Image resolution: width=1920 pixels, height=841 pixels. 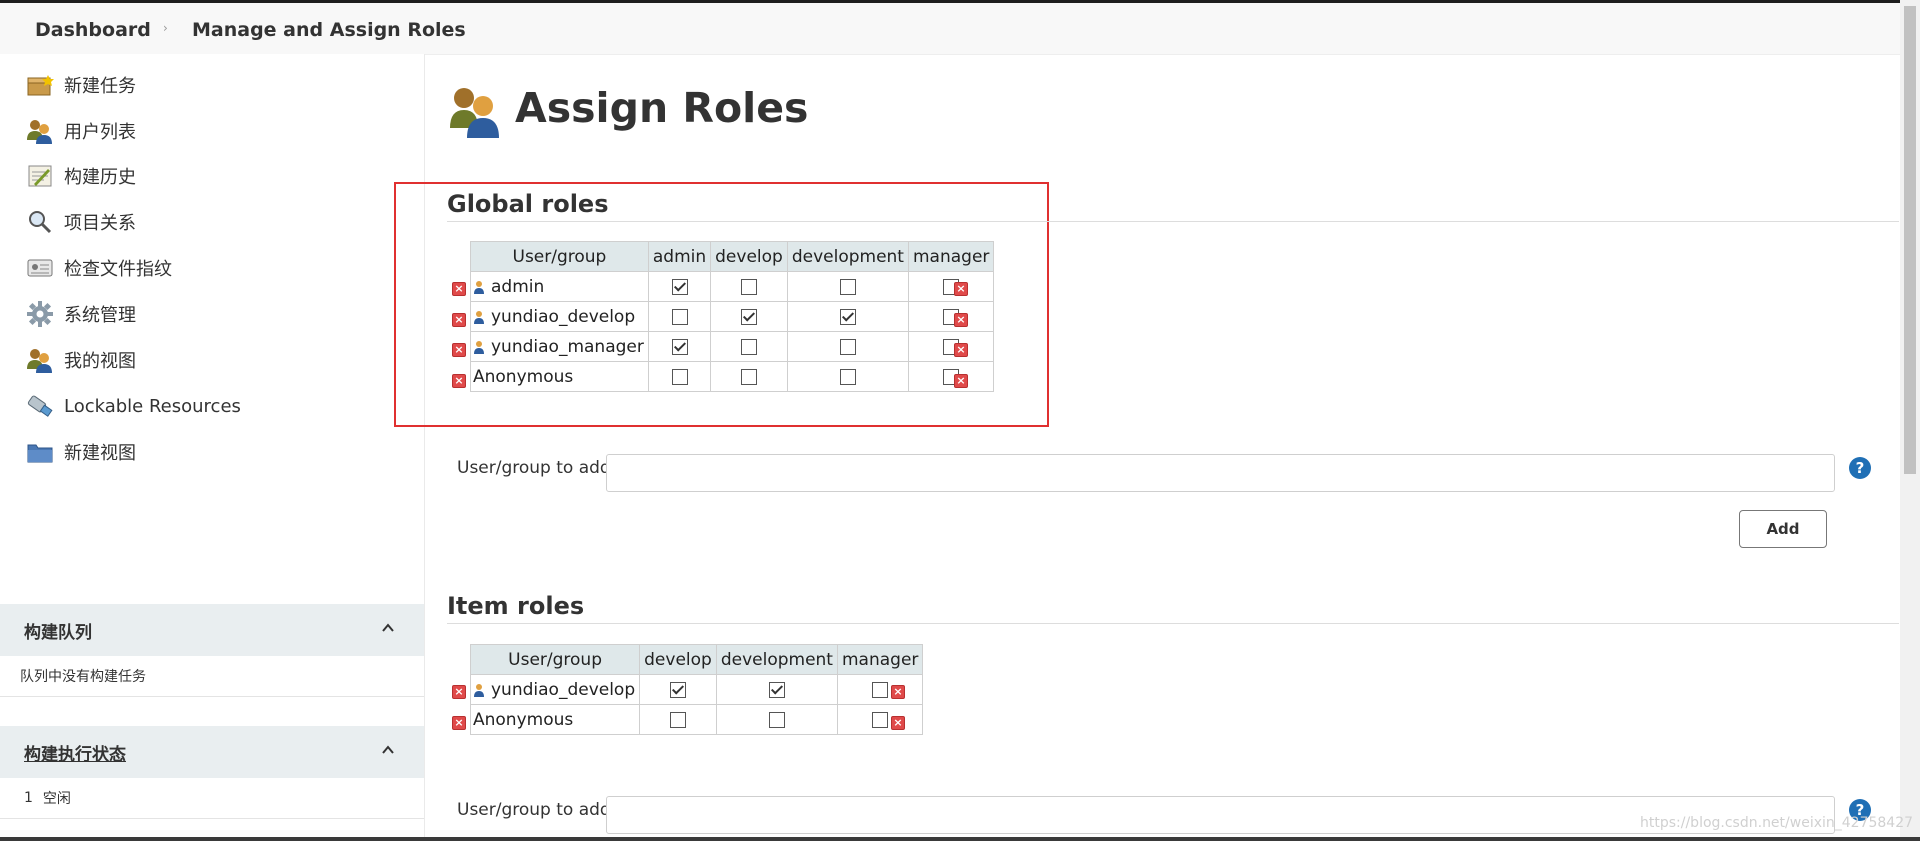 What do you see at coordinates (40, 85) in the screenshot?
I see `new-job-icon` at bounding box center [40, 85].